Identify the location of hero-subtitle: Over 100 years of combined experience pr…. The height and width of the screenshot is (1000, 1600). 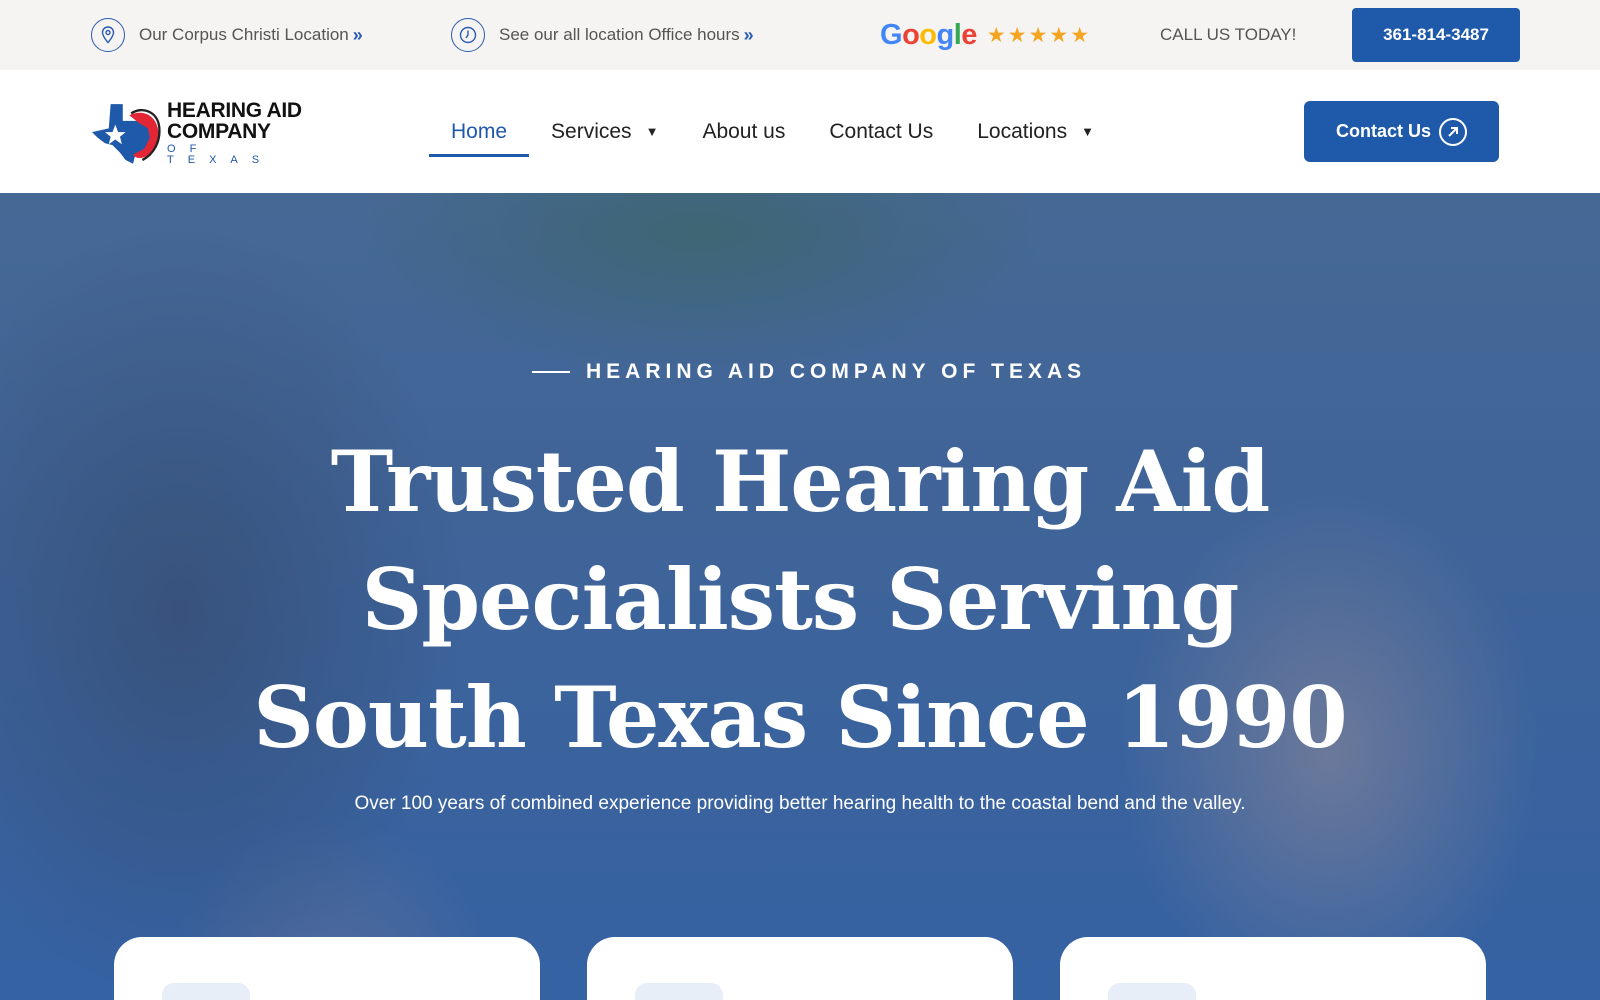
(800, 803).